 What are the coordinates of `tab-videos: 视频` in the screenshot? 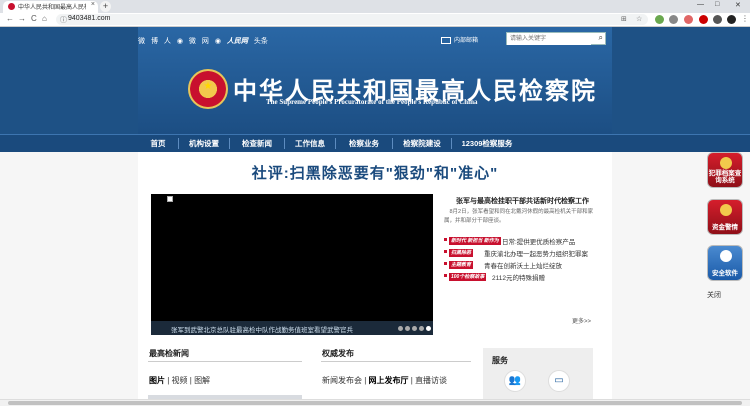 It's located at (180, 380).